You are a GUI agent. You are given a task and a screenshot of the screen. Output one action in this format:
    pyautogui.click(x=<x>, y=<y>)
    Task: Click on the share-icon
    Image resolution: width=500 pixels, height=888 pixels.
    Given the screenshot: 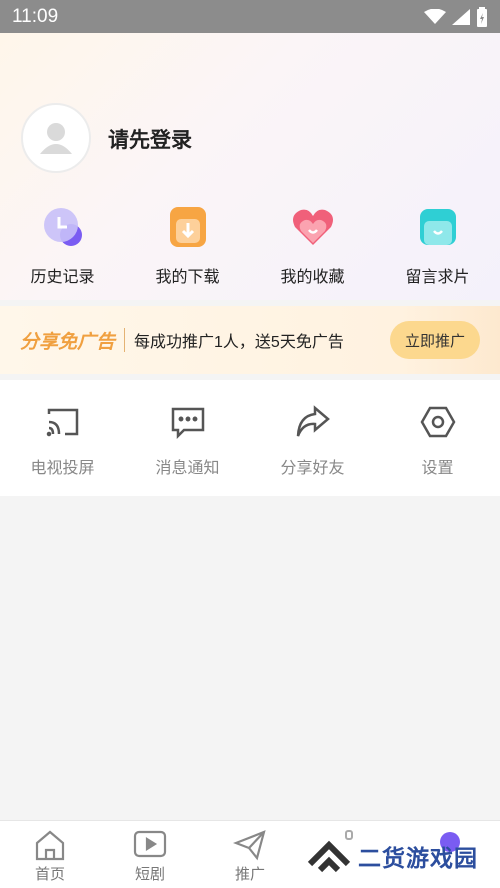 What is the action you would take?
    pyautogui.click(x=313, y=421)
    